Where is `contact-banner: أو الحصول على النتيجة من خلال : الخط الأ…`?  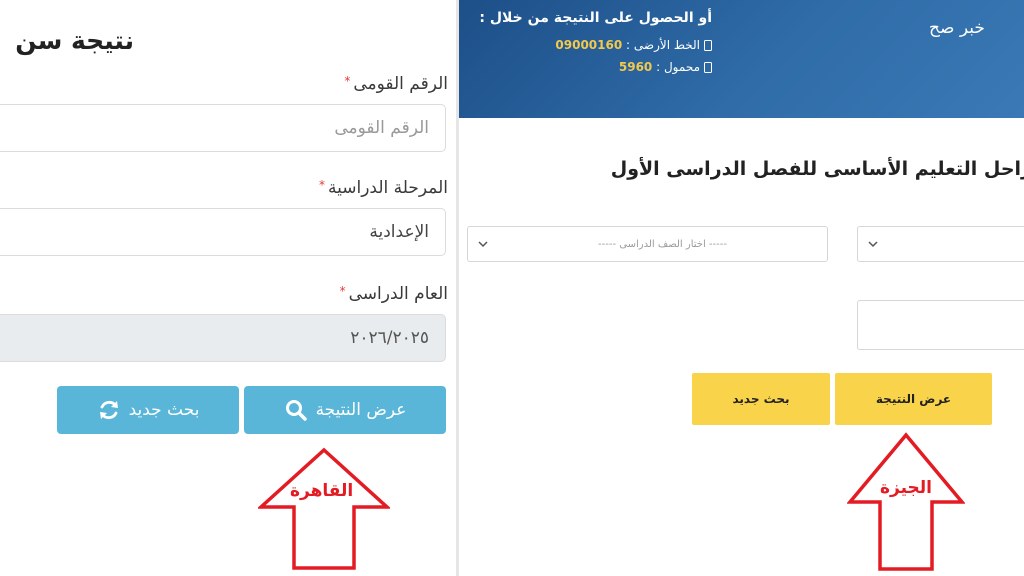
contact-banner: أو الحصول على النتيجة من خلال : الخط الأ… is located at coordinates (741, 59).